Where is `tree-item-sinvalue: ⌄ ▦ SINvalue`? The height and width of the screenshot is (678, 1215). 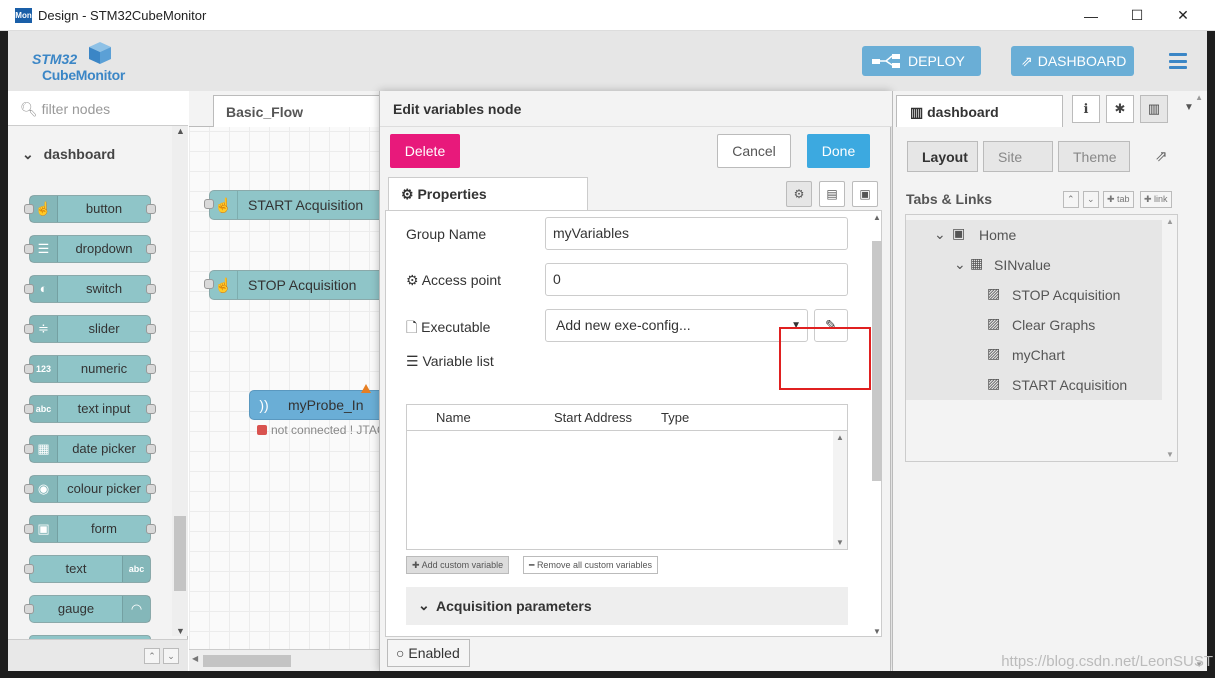
tree-item-sinvalue: ⌄ ▦ SINvalue is located at coordinates (1034, 265).